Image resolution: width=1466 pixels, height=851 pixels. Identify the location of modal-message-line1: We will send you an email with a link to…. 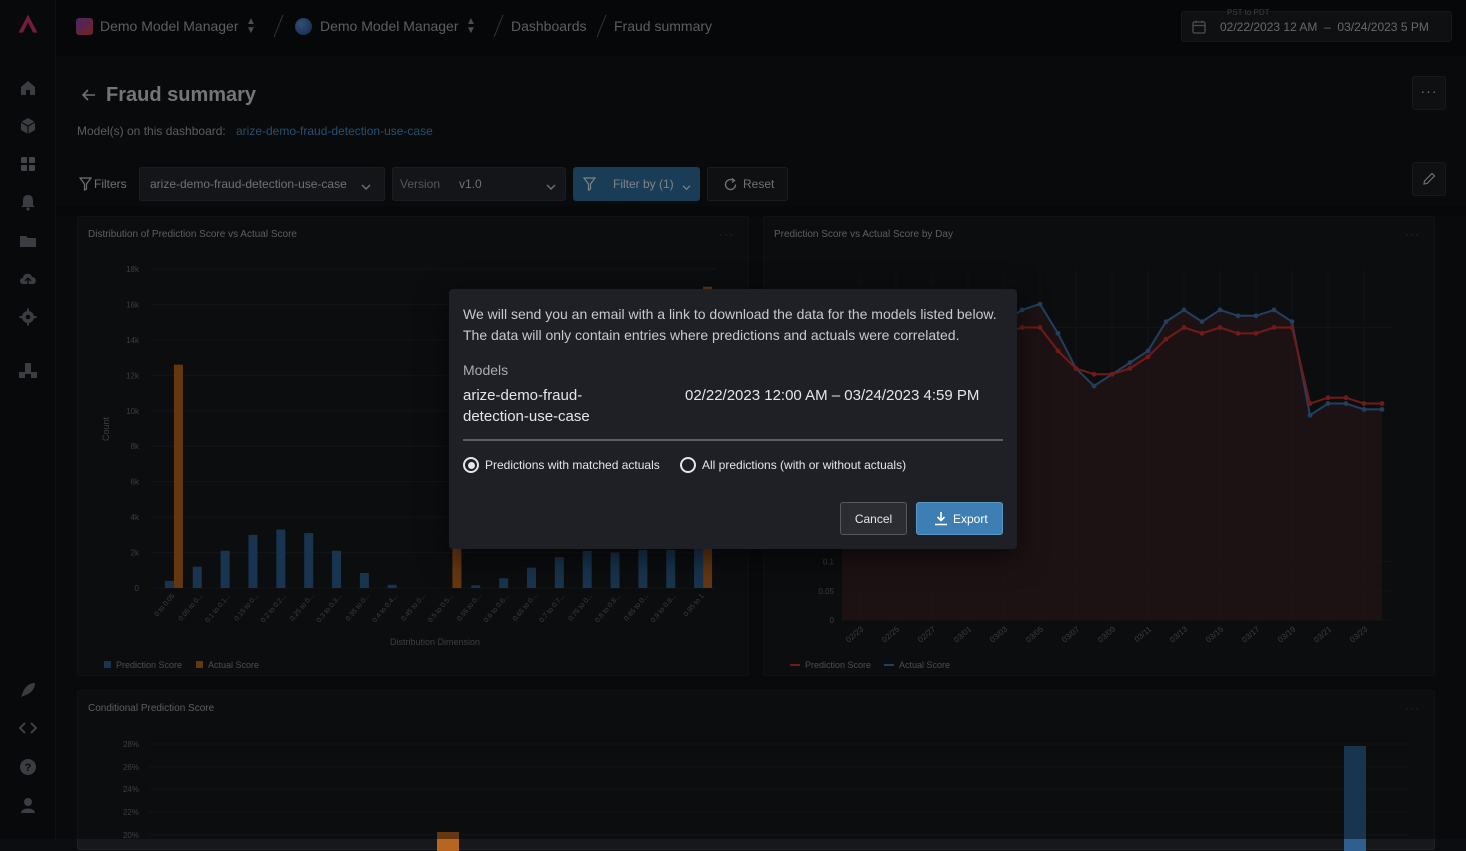
(730, 314).